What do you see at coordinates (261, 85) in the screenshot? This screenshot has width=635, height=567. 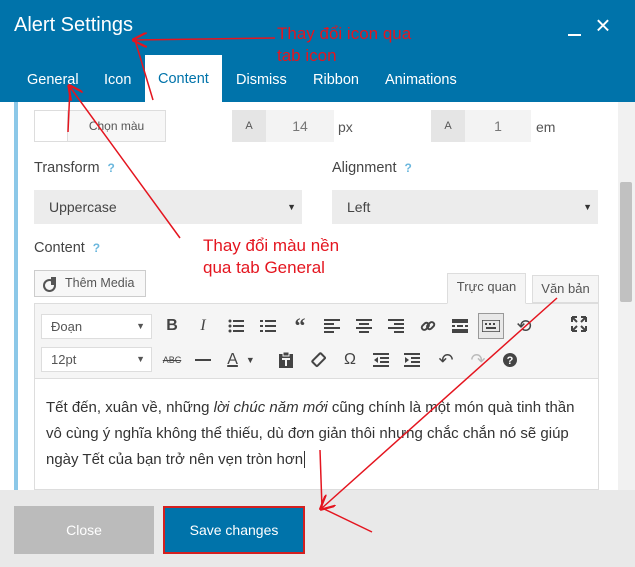 I see `tab-dismiss: Dismiss` at bounding box center [261, 85].